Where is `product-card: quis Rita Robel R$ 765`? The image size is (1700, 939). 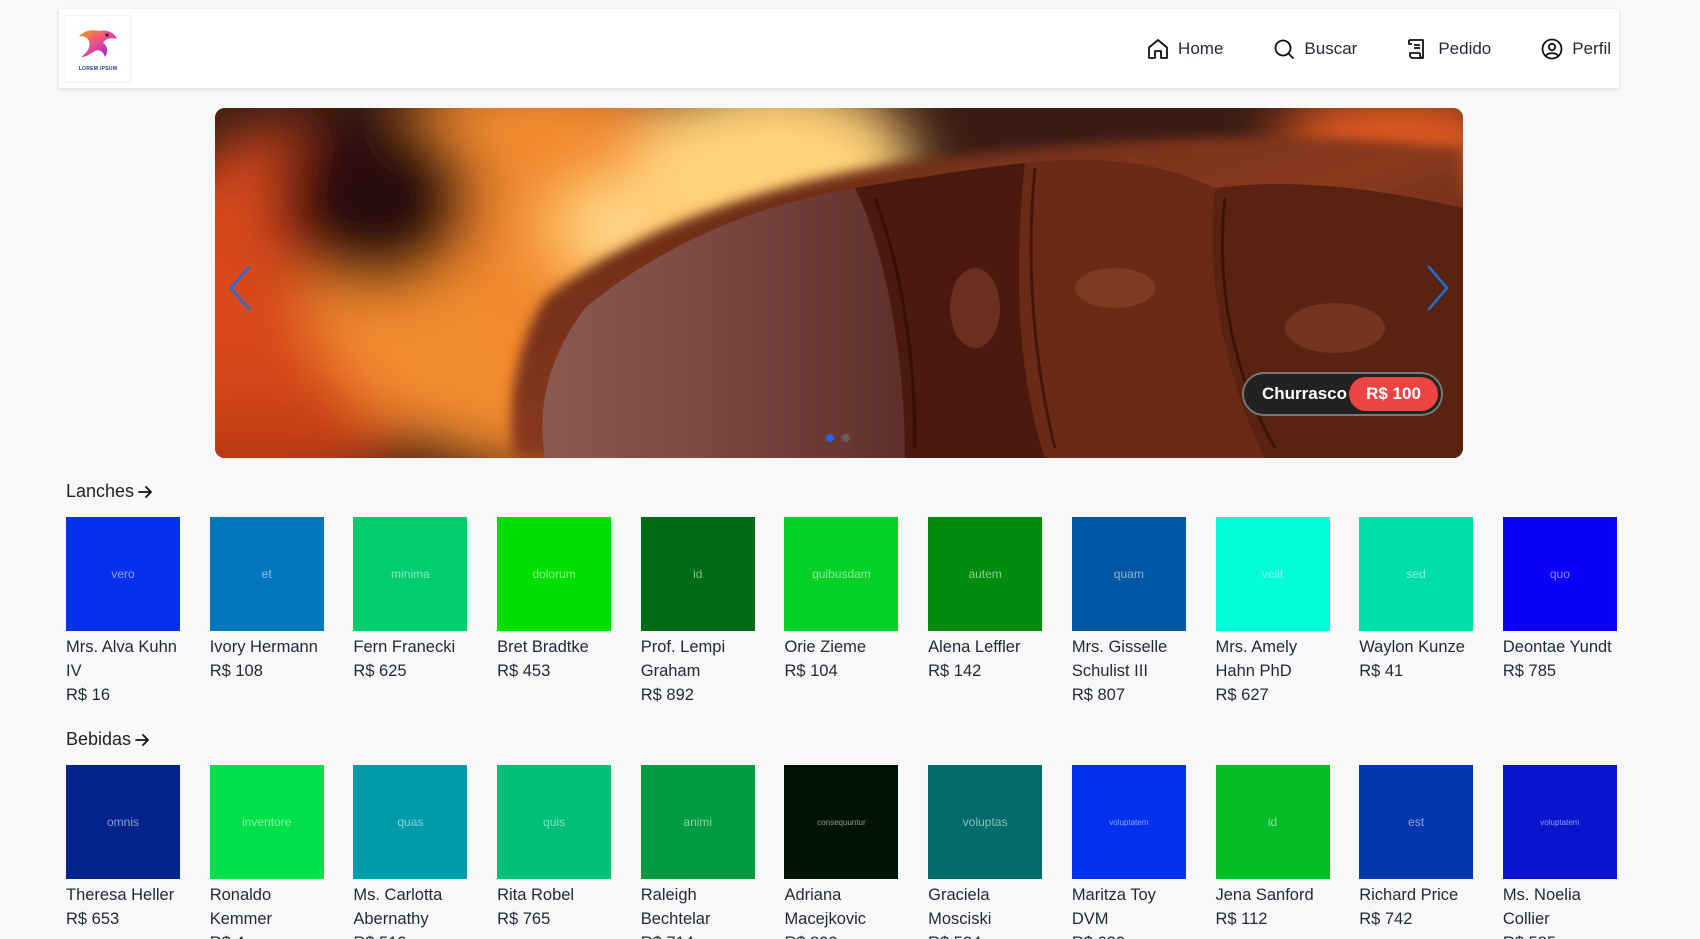
product-card: quis Rita Robel R$ 765 is located at coordinates (554, 852).